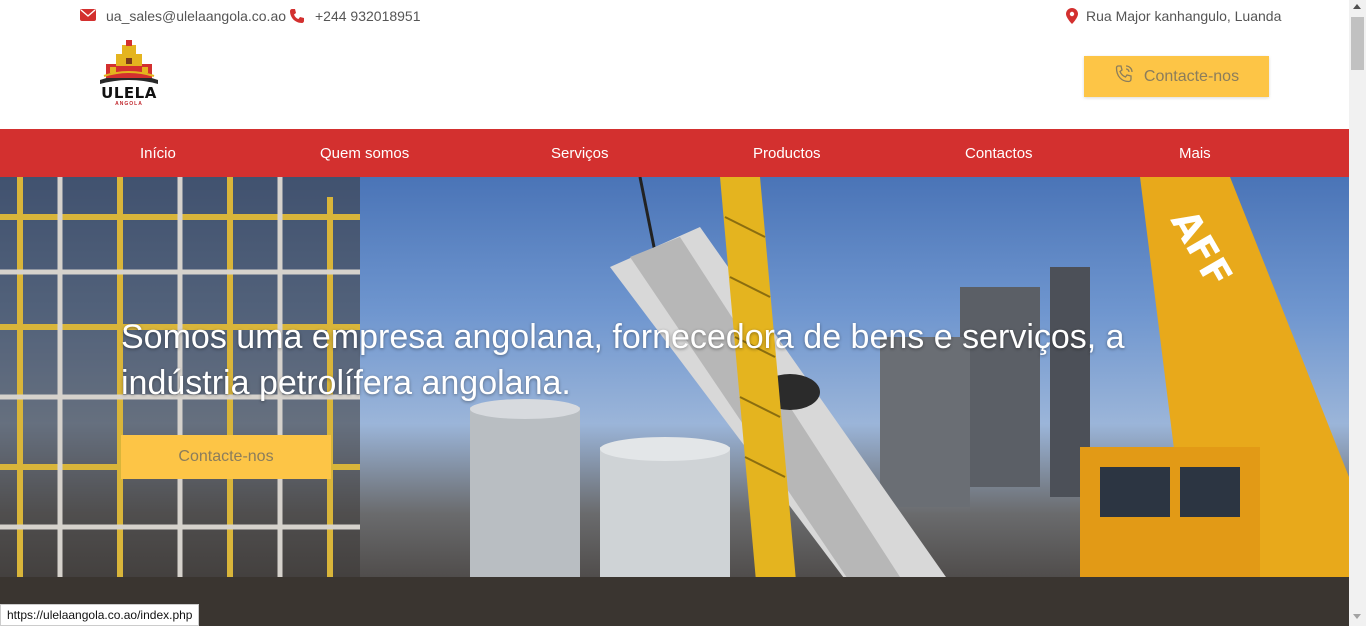 The height and width of the screenshot is (626, 1366). Describe the element at coordinates (1072, 16) in the screenshot. I see `map-marker-icon` at that location.